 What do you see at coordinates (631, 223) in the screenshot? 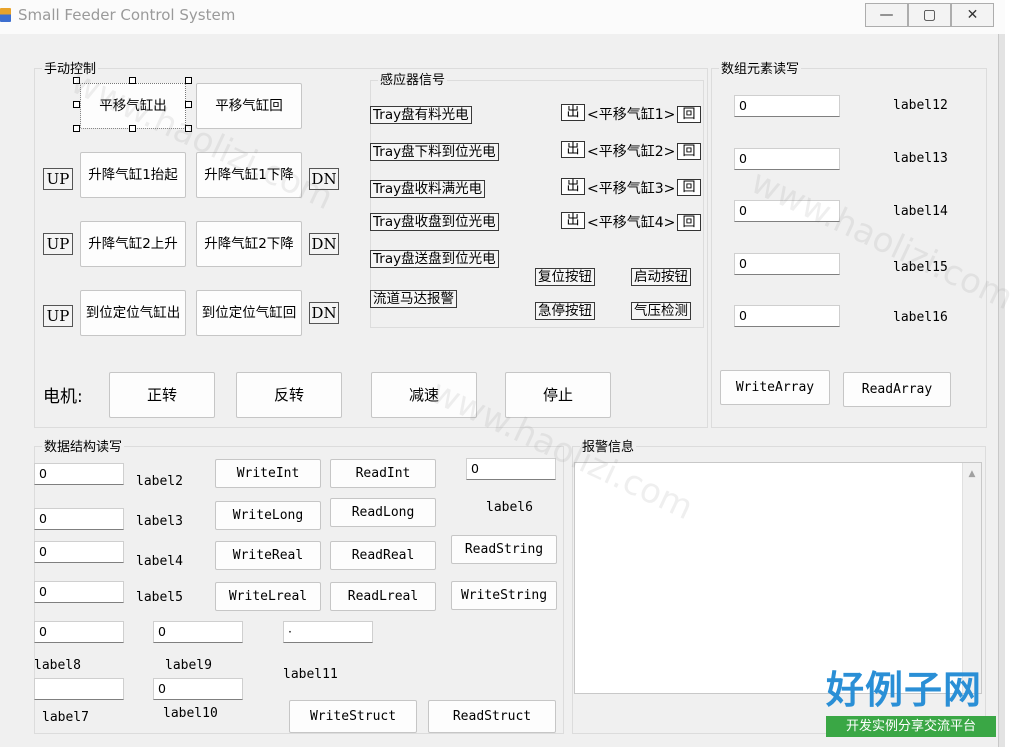
I see `cylinder4-label: <平移气缸4>` at bounding box center [631, 223].